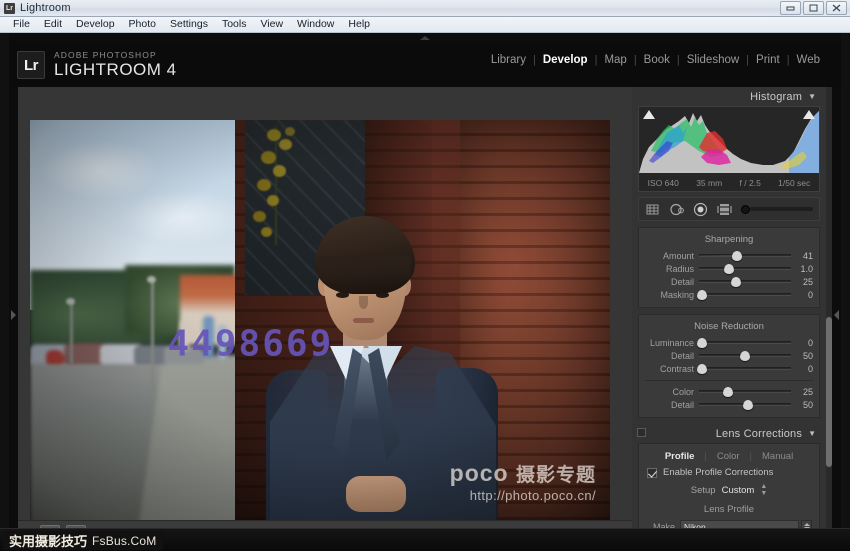 The width and height of the screenshot is (850, 551). I want to click on lens-corrections-tabs: Profile | Color | Manual, so click(729, 456).